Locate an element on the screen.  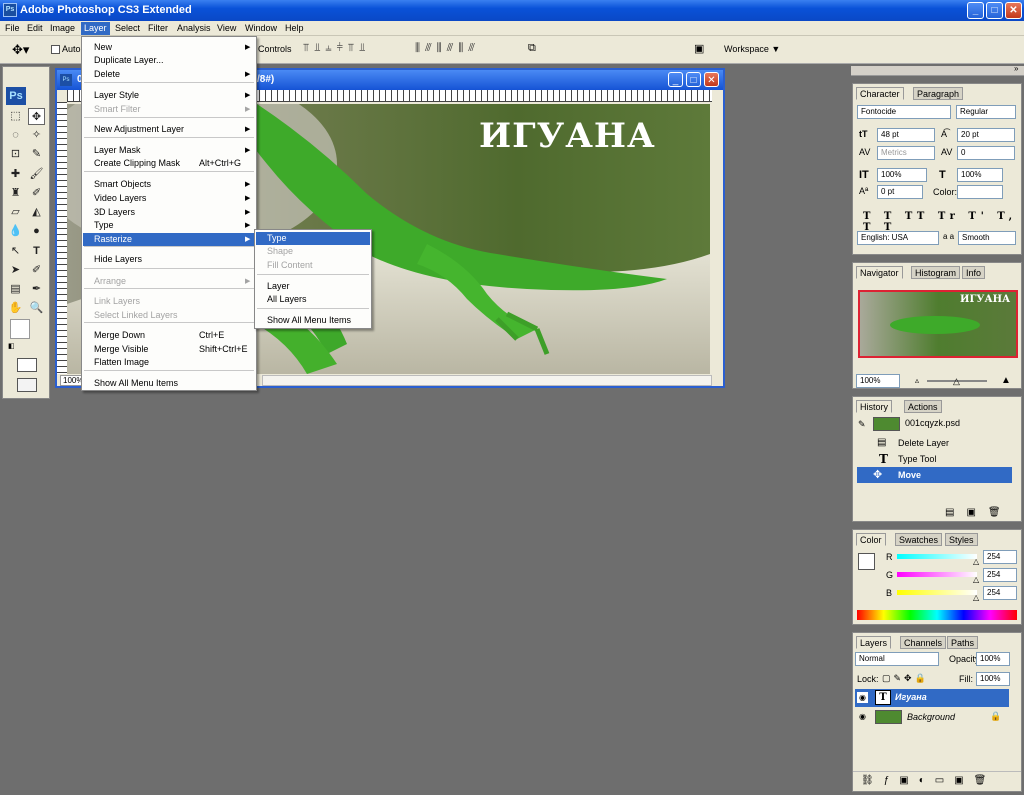
marquee-tool-icon: ⬚ is located at coordinates (15, 116).